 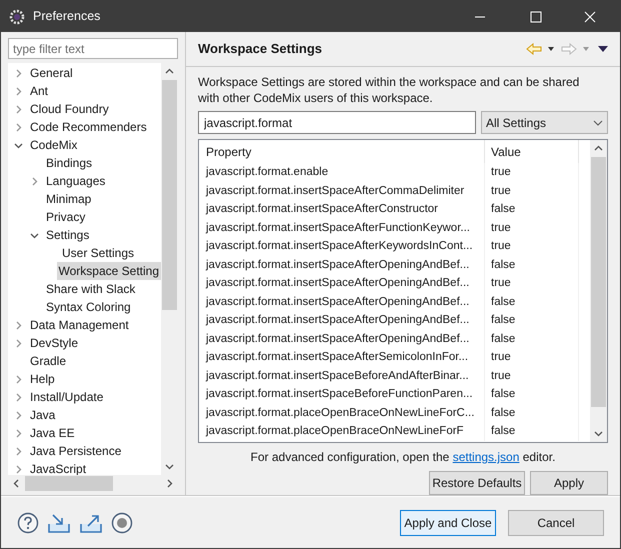 What do you see at coordinates (261, 49) in the screenshot?
I see `page-title: Workspace Settings` at bounding box center [261, 49].